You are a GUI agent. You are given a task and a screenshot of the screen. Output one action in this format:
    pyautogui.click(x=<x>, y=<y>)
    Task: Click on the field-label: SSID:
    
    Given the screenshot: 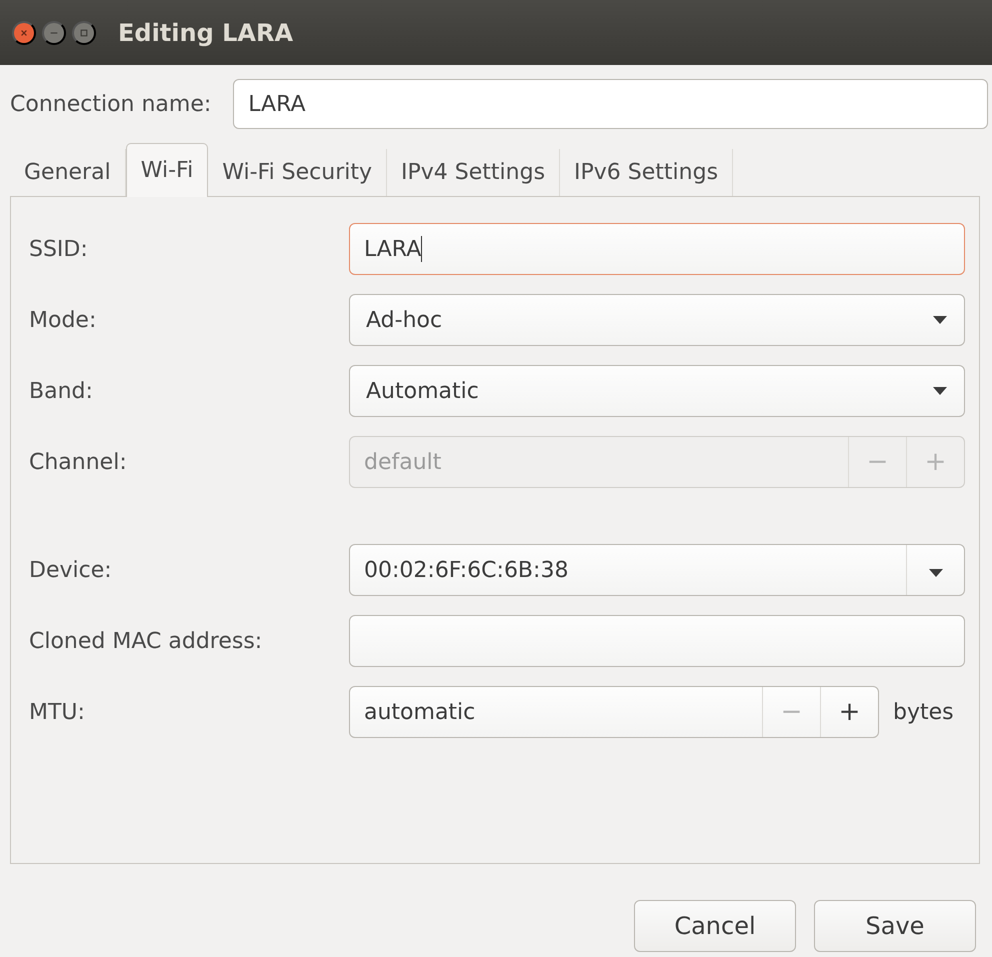 What is the action you would take?
    pyautogui.click(x=59, y=249)
    